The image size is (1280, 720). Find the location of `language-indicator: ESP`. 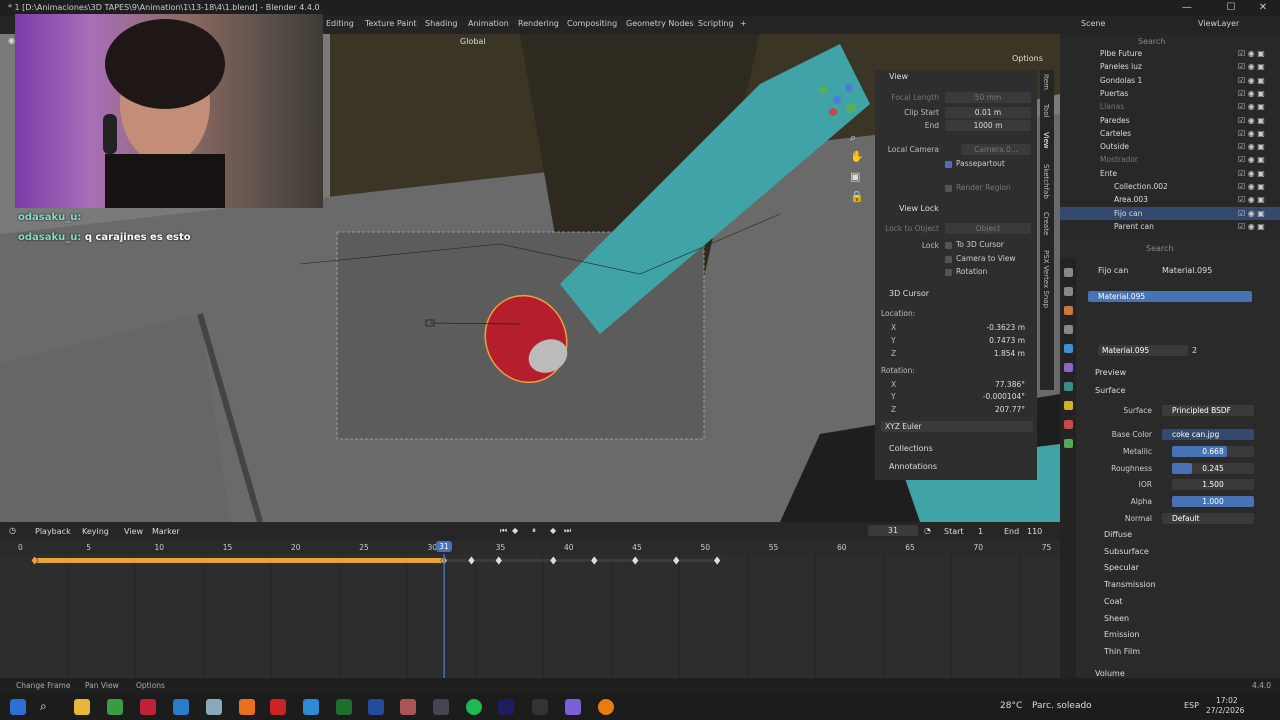

language-indicator: ESP is located at coordinates (1191, 705).